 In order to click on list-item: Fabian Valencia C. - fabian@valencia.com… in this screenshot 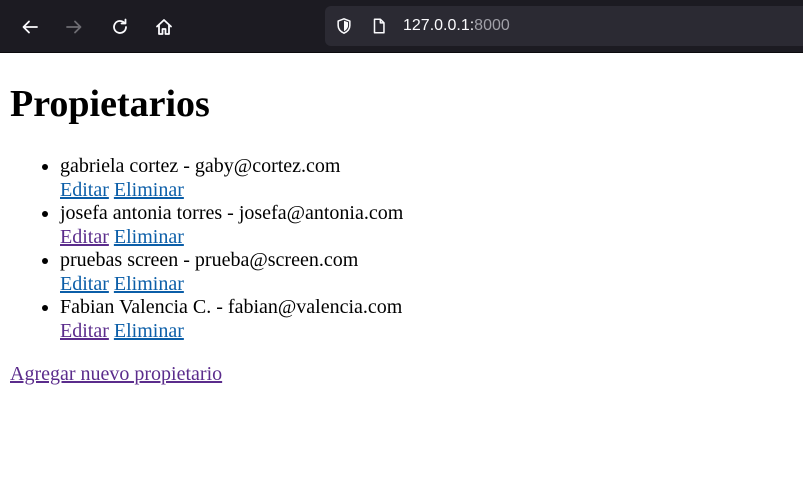, I will do `click(231, 319)`.